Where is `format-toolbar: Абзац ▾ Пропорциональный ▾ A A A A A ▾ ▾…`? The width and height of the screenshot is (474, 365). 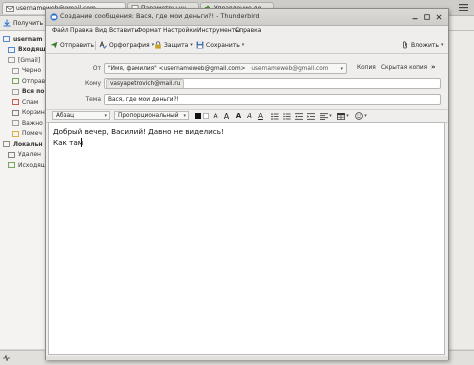
format-toolbar: Абзац ▾ Пропорциональный ▾ A A A A A ▾ ▾… is located at coordinates (247, 116).